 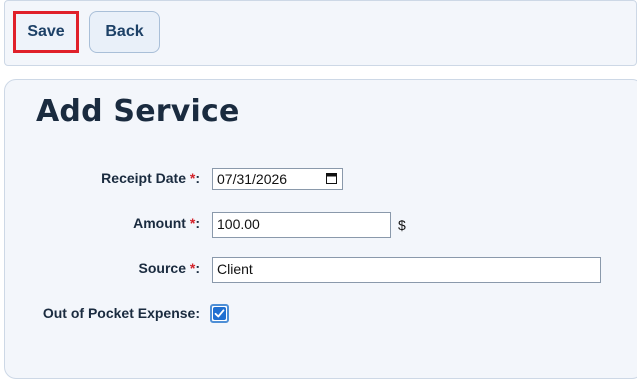 I want to click on amount-value: 100.00, so click(x=238, y=224).